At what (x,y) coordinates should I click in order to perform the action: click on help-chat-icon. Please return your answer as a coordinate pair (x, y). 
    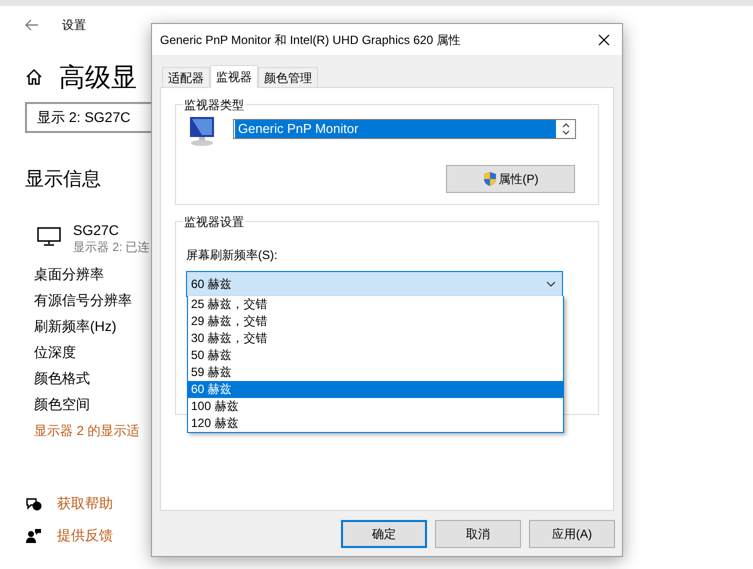
    Looking at the image, I should click on (33, 504).